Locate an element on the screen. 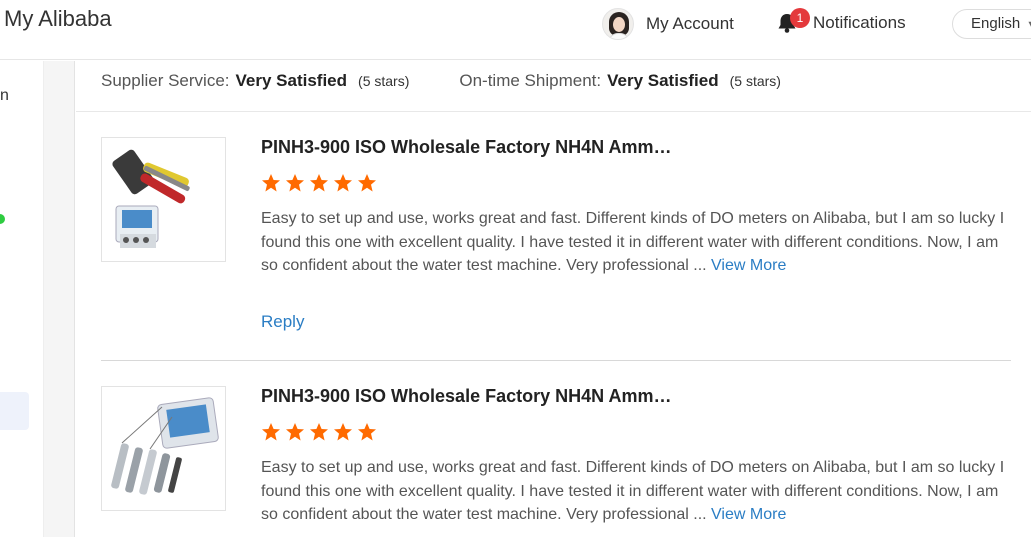 Image resolution: width=1031 pixels, height=537 pixels. my-account-link: My Account is located at coordinates (668, 24).